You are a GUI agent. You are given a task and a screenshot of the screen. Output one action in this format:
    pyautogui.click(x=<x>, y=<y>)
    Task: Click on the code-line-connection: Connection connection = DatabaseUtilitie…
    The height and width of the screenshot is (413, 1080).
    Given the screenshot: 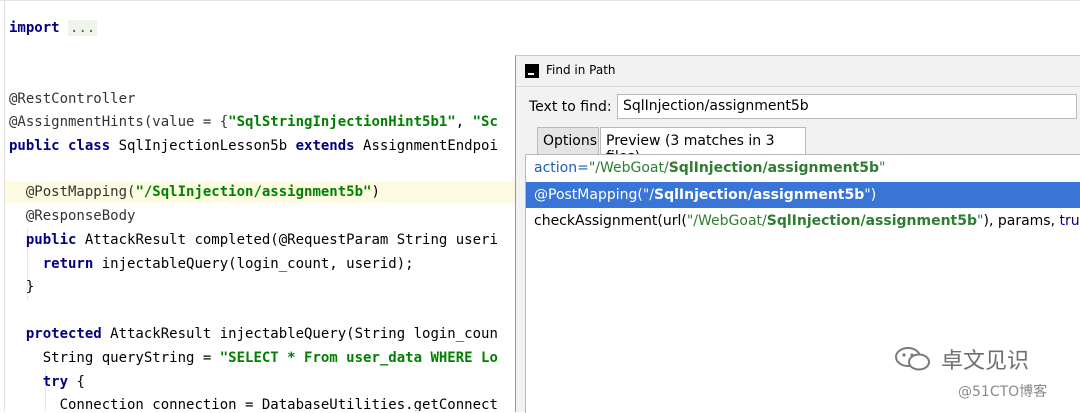 What is the action you would take?
    pyautogui.click(x=278, y=404)
    